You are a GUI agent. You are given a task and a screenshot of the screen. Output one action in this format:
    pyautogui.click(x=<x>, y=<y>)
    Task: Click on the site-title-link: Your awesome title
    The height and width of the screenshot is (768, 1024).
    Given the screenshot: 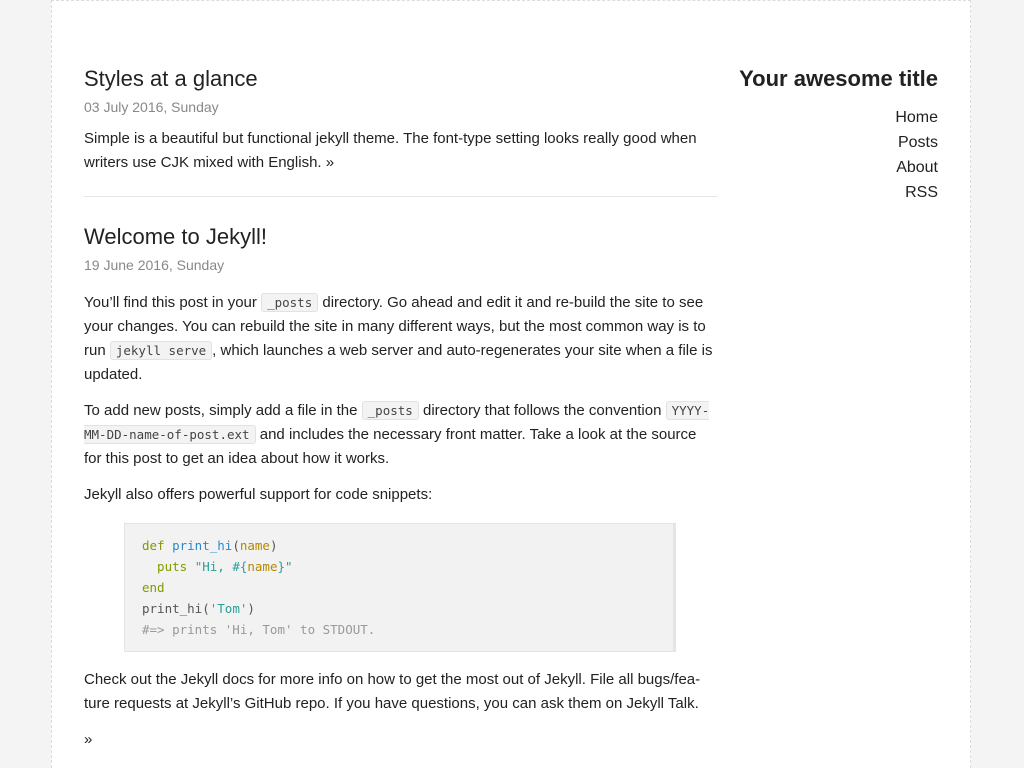 What is the action you would take?
    pyautogui.click(x=838, y=78)
    